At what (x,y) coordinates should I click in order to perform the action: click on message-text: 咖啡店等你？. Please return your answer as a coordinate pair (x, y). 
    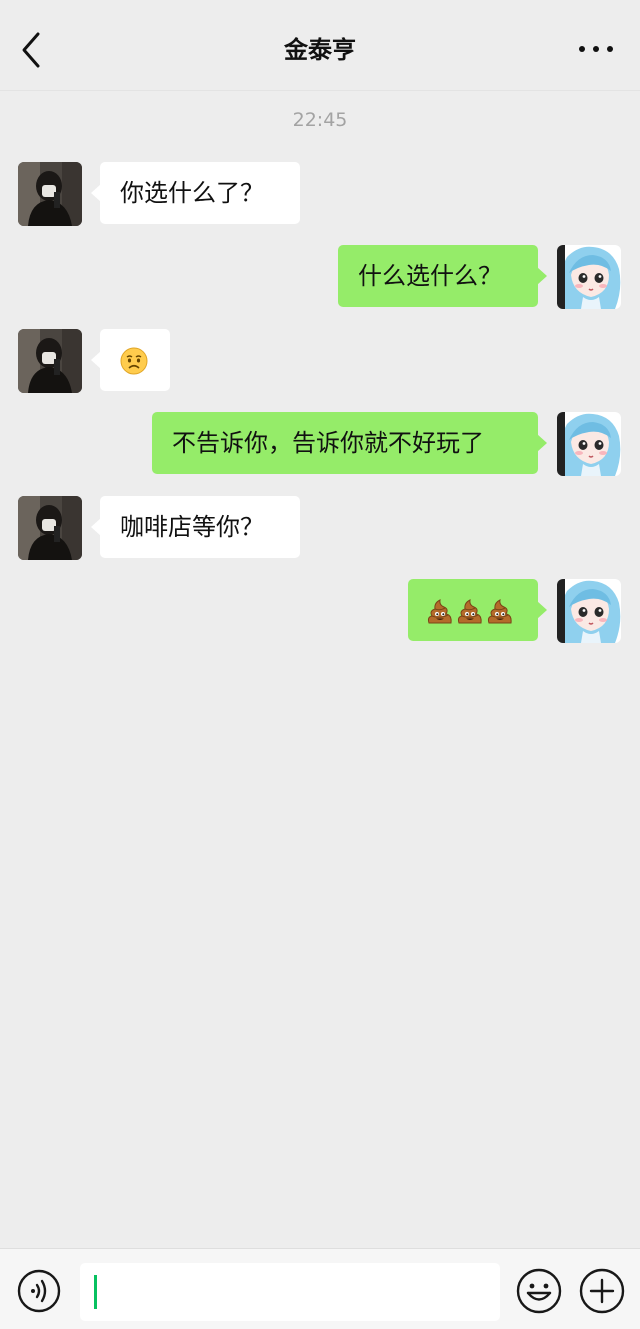
    Looking at the image, I should click on (192, 527).